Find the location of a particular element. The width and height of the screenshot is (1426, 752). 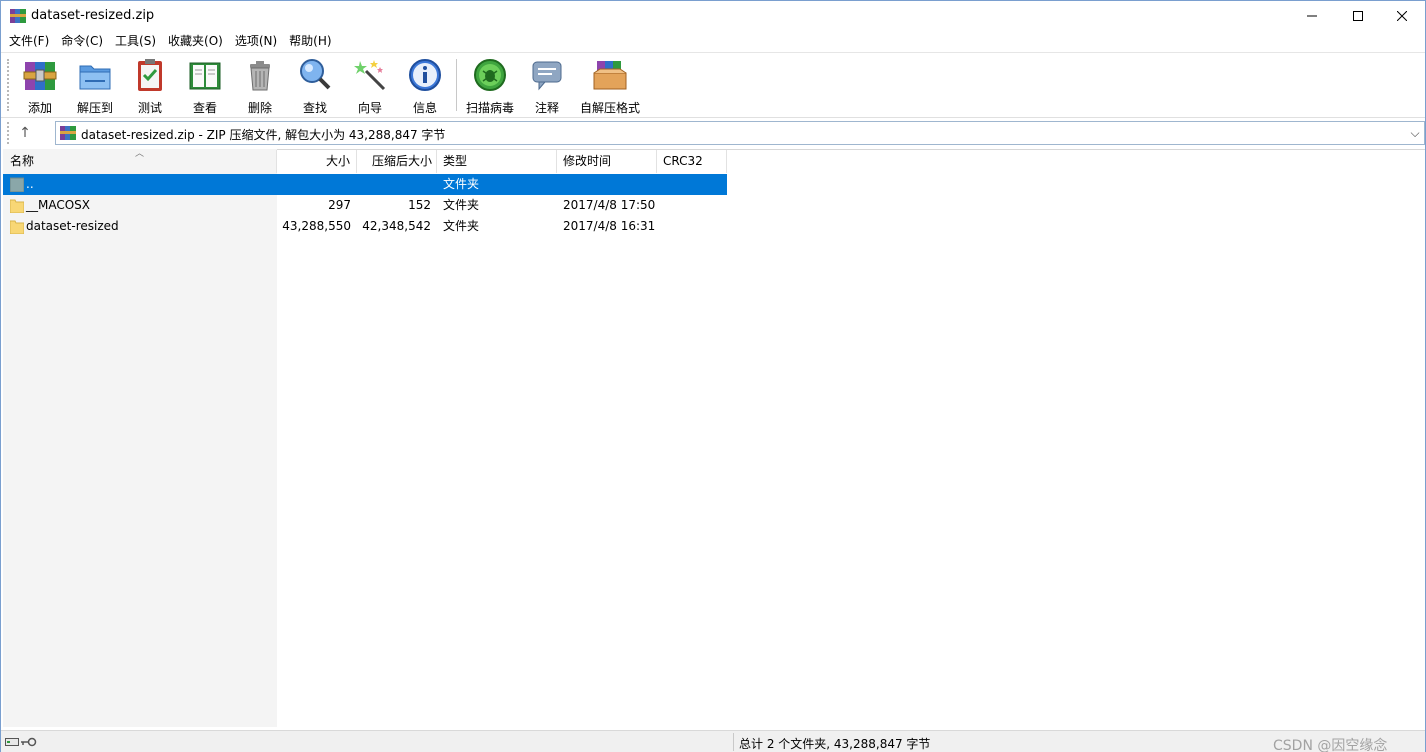

up-arrow-icon: ↑ is located at coordinates (25, 133).